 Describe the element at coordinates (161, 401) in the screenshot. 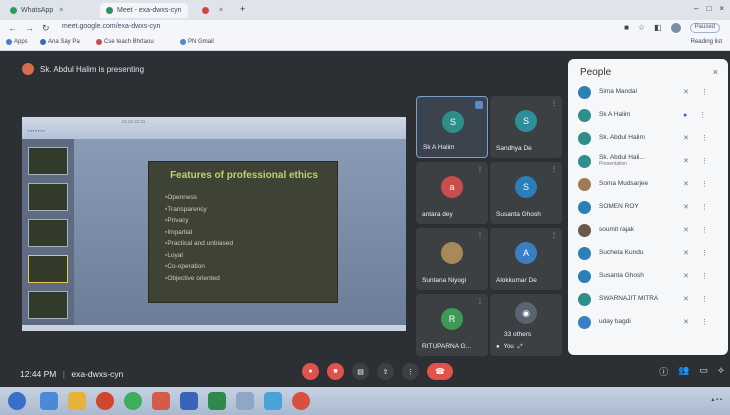

I see `powerpoint-icon` at that location.